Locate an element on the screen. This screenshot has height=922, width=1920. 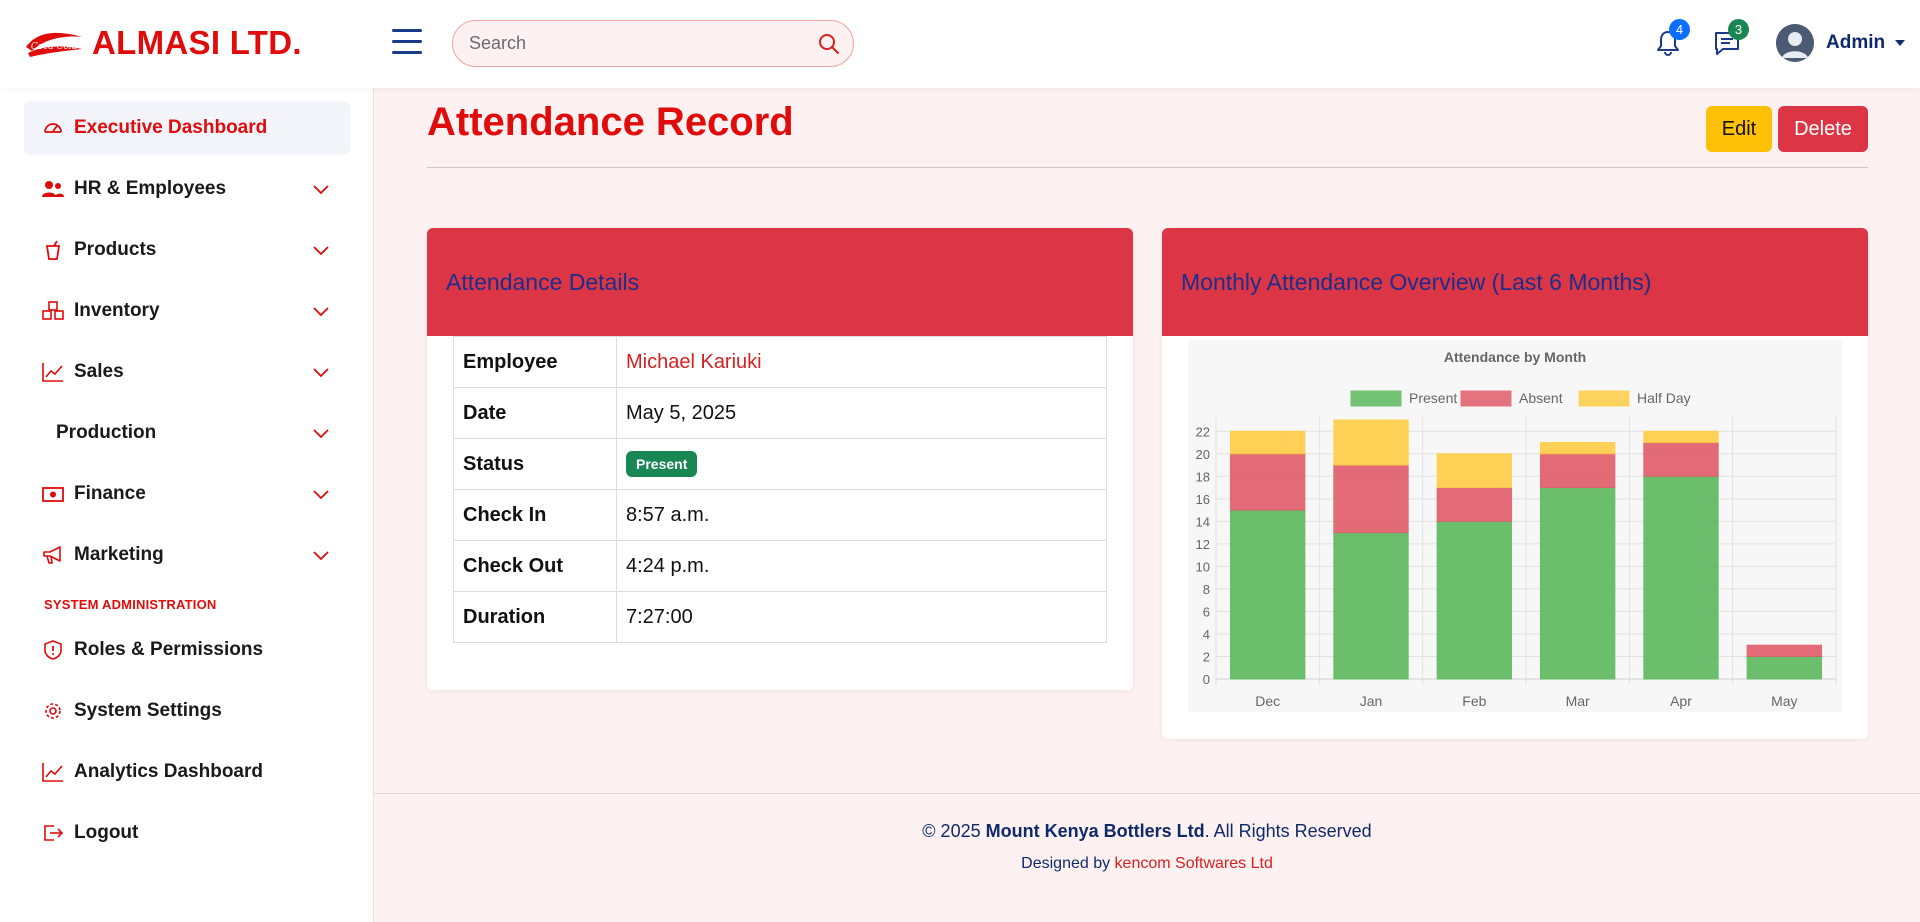
y-tick-label: 4 is located at coordinates (1206, 634).